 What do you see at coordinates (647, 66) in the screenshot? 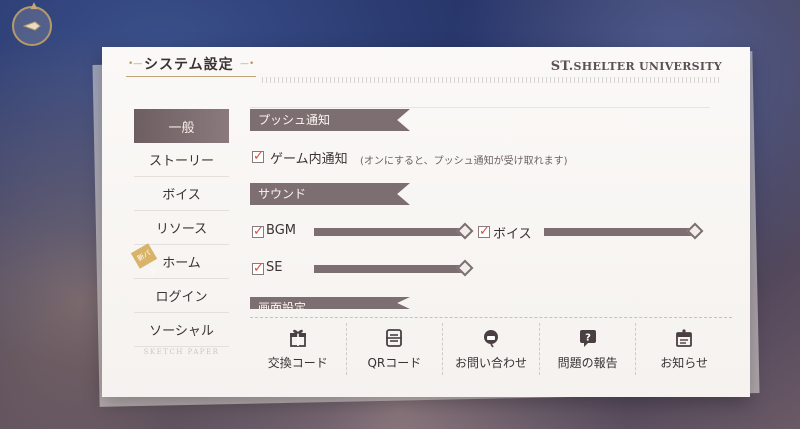
I see `brand-sub: SHELTER UNIVERSITY` at bounding box center [647, 66].